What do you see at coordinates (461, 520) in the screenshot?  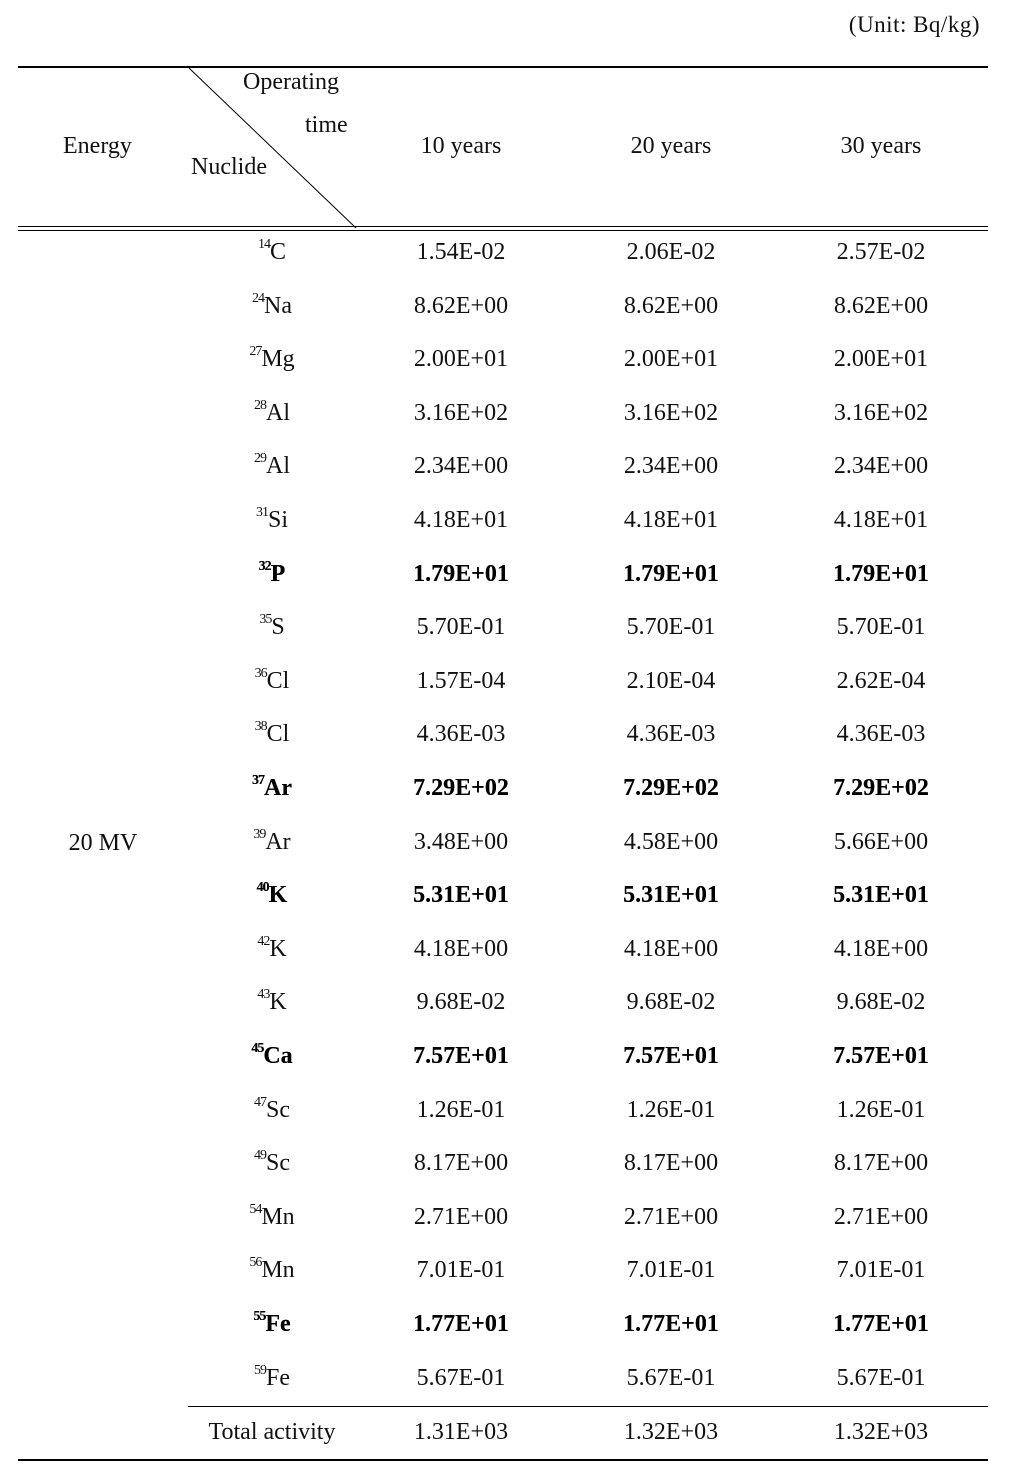 I see `value-10-years: 4.18E+01` at bounding box center [461, 520].